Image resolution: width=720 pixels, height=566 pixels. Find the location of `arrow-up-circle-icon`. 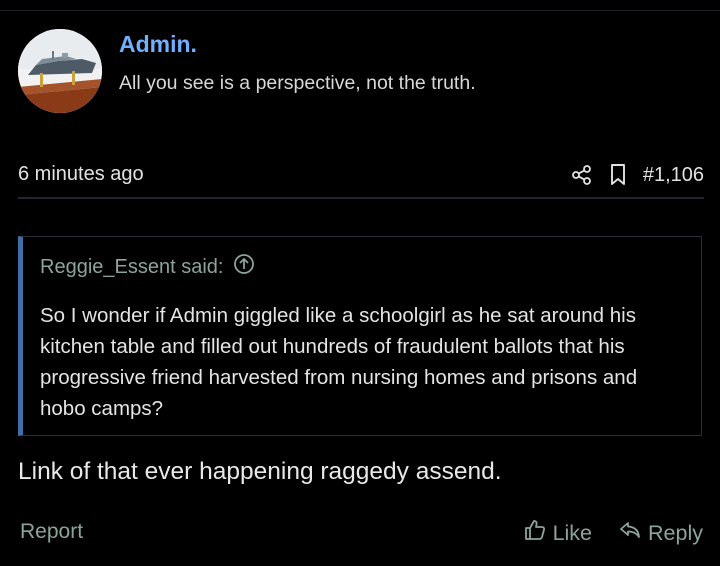

arrow-up-circle-icon is located at coordinates (244, 267).